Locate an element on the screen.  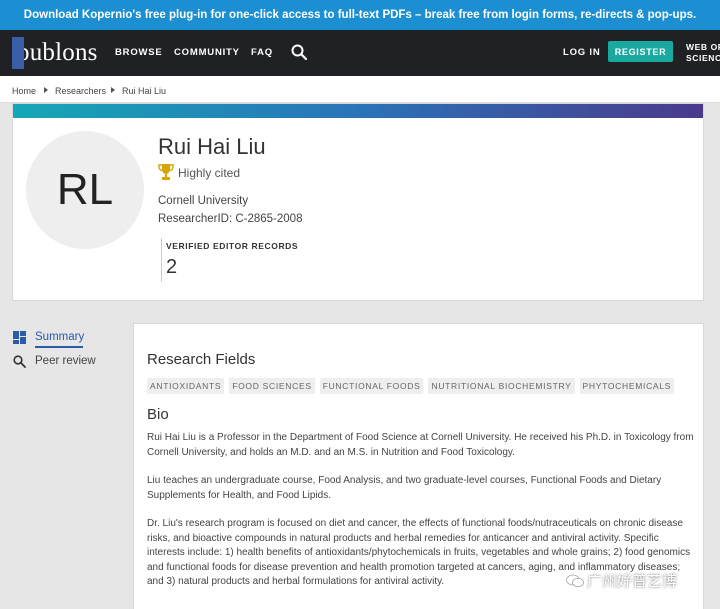
breadcrumb-current: Rui Hai Liu is located at coordinates (144, 91).